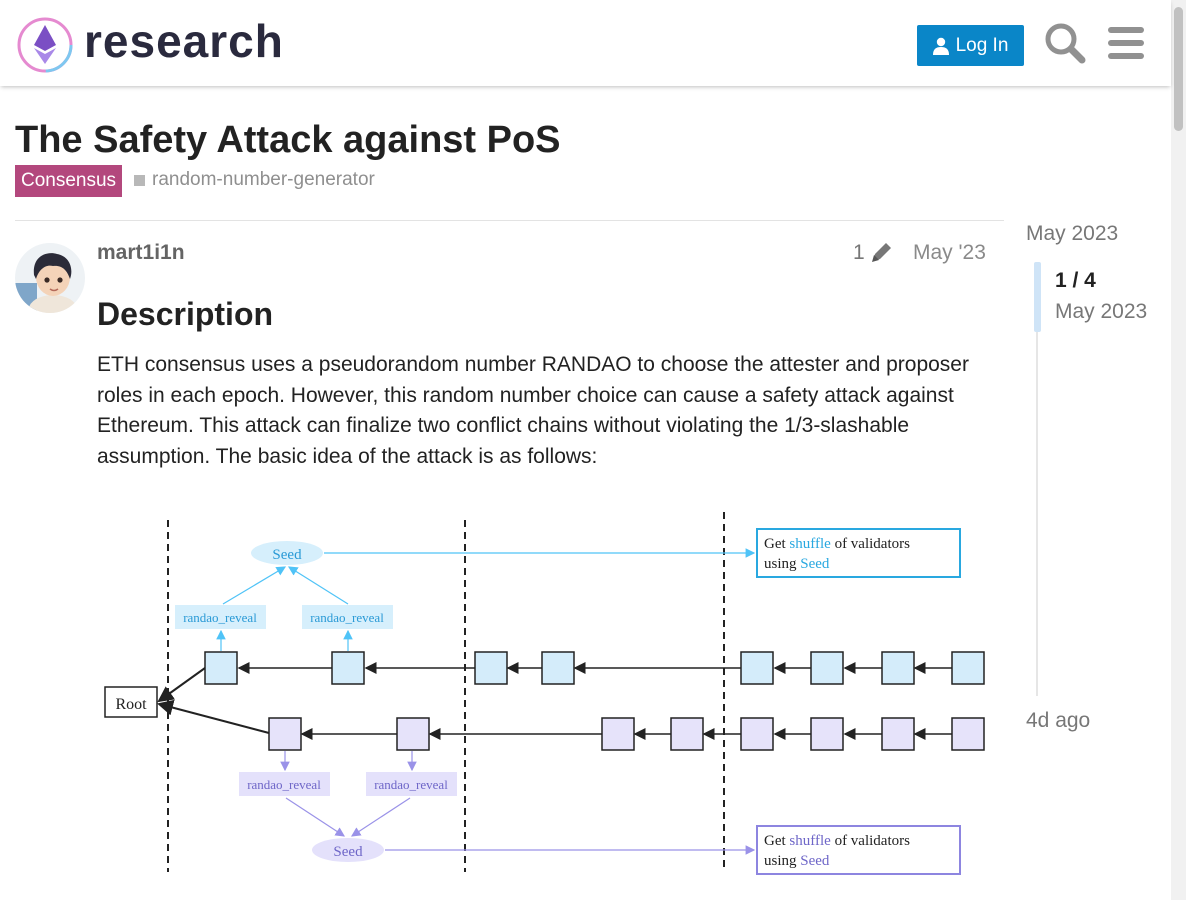 Image resolution: width=1186 pixels, height=900 pixels. What do you see at coordinates (881, 252) in the screenshot?
I see `pencil-icon` at bounding box center [881, 252].